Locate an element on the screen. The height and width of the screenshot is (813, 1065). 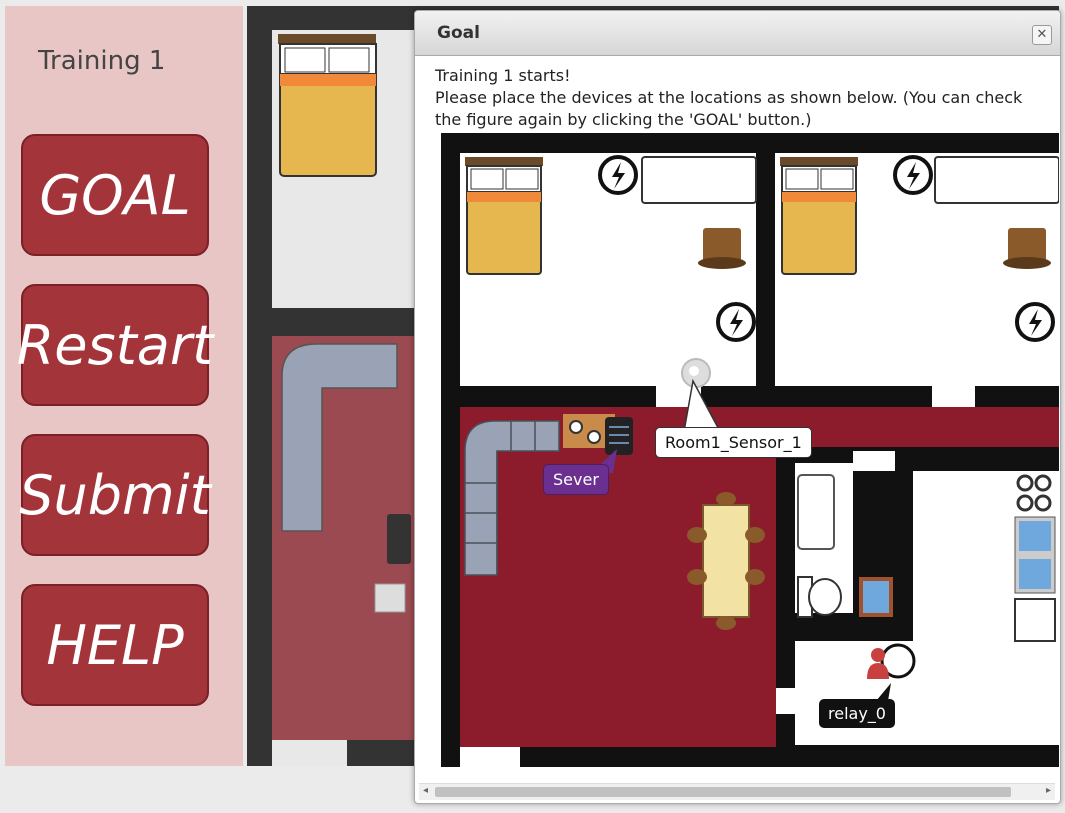
relay-callout: relay_0 is located at coordinates (857, 713).